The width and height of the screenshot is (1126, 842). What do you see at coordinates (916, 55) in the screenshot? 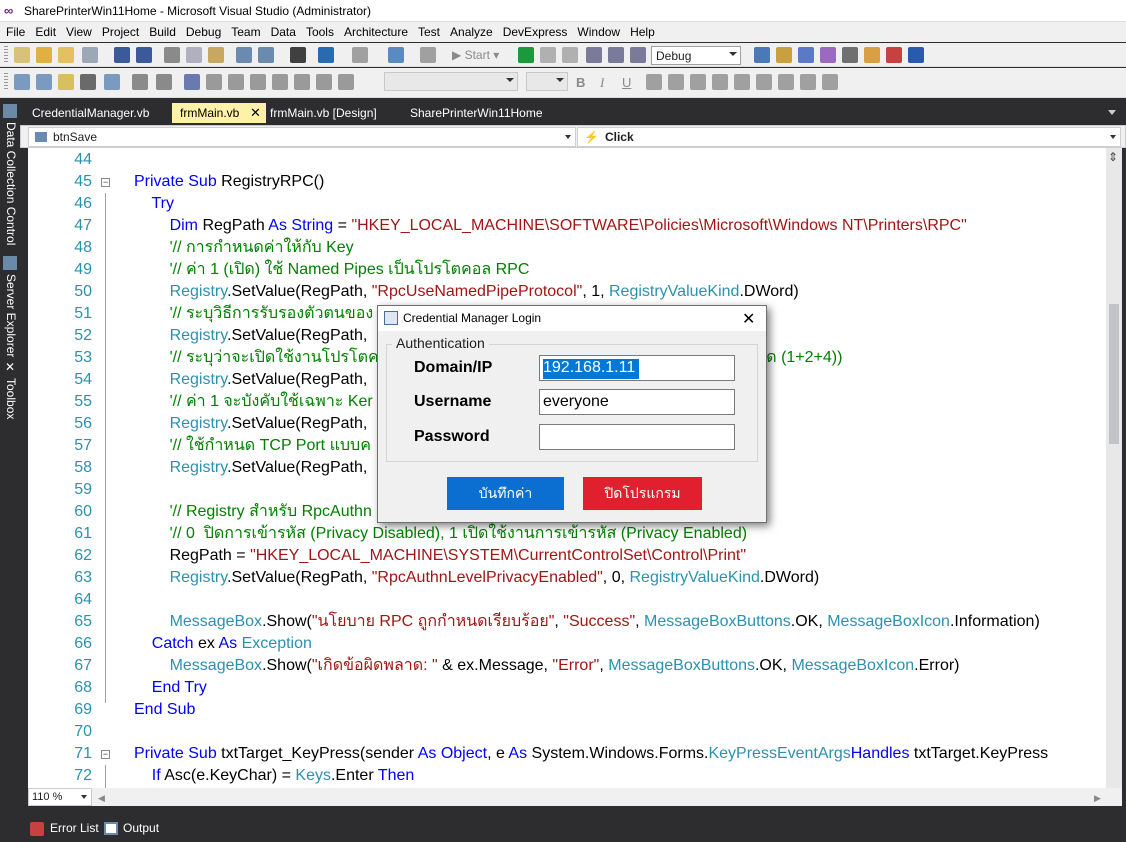
I see `start-page-icon` at bounding box center [916, 55].